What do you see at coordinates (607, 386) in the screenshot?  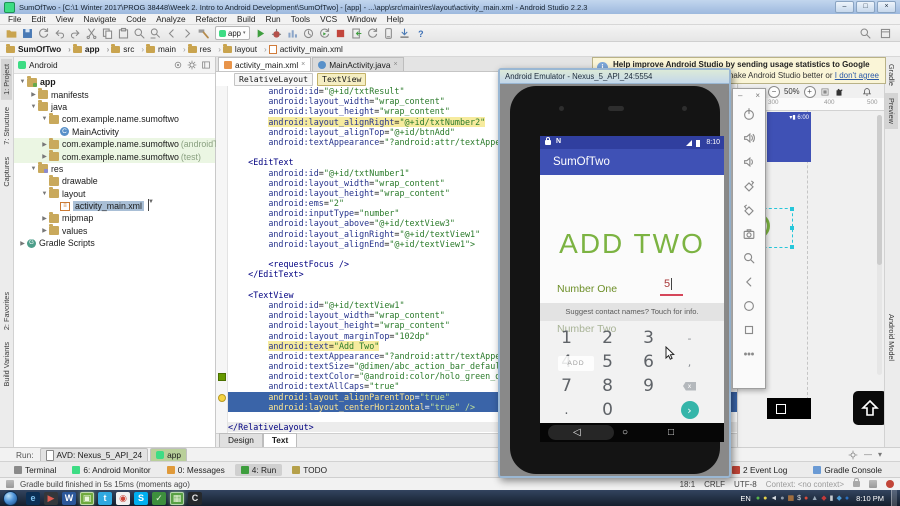 I see `key-8: 8` at bounding box center [607, 386].